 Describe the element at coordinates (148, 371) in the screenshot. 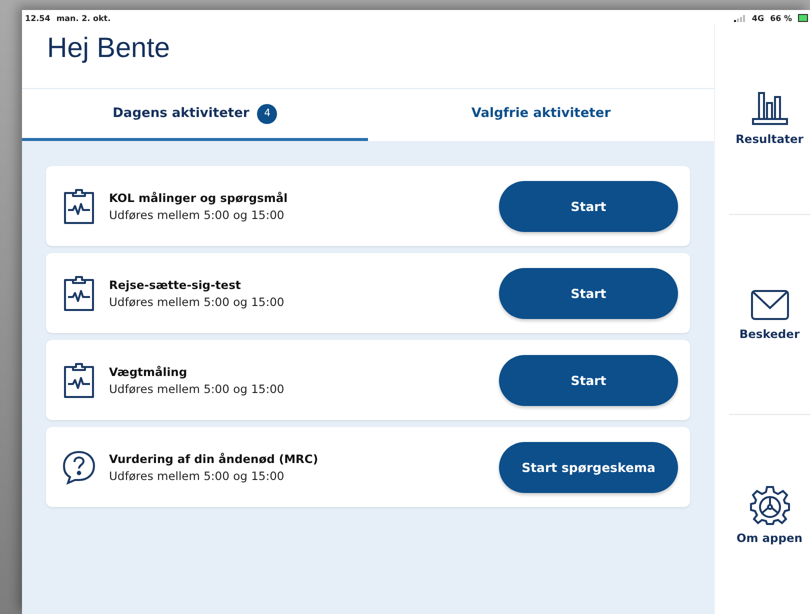

I see `activity-title: Vægtmåling` at that location.